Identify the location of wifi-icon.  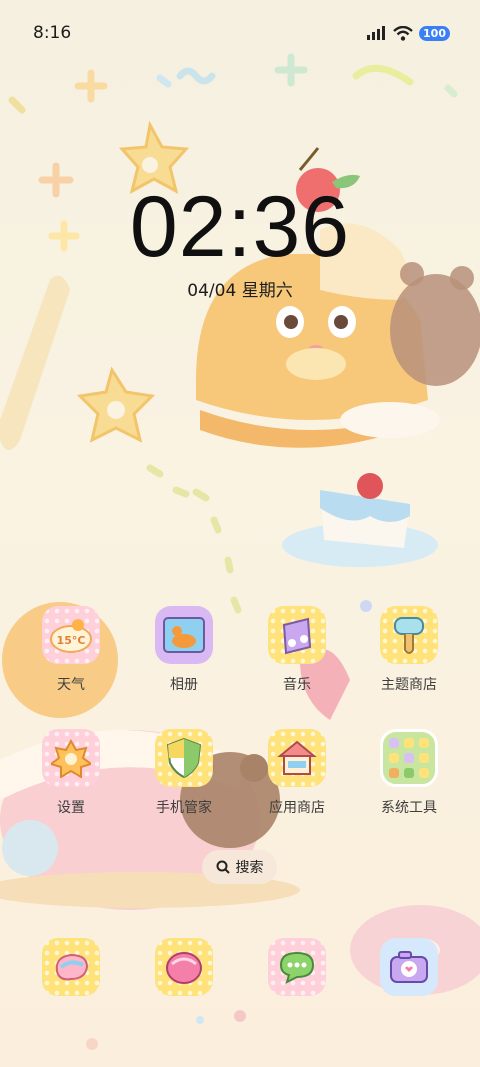
(403, 33).